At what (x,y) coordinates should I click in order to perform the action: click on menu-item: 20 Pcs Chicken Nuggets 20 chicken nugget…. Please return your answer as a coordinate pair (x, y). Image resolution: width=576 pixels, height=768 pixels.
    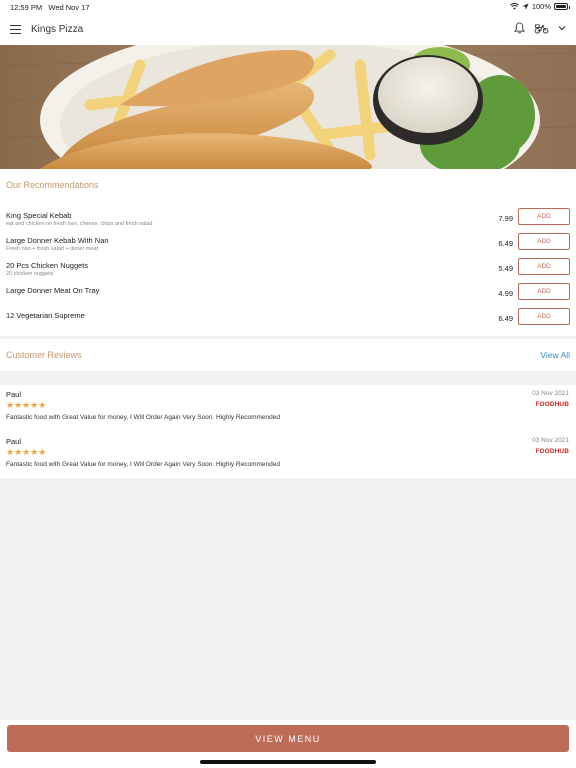
    Looking at the image, I should click on (288, 271).